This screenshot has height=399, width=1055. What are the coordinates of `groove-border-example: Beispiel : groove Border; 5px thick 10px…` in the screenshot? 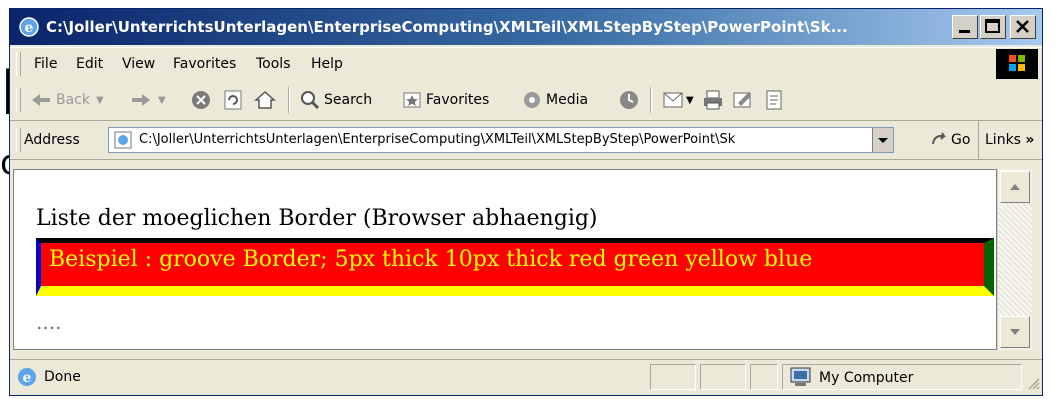 It's located at (515, 267).